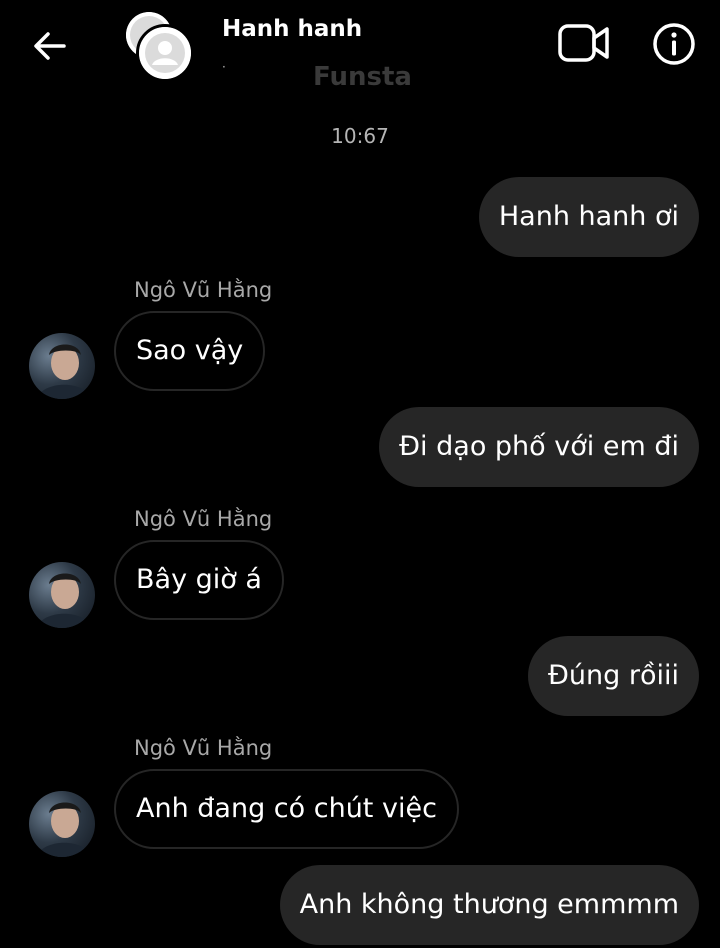 Image resolution: width=720 pixels, height=948 pixels. Describe the element at coordinates (190, 351) in the screenshot. I see `message-bubble-incoming: Sao vậy` at that location.